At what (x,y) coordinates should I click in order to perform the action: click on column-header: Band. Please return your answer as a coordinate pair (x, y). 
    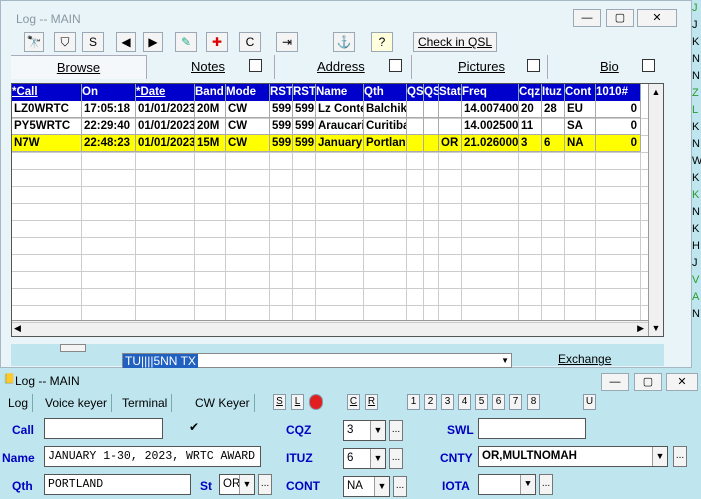
    Looking at the image, I should click on (210, 92).